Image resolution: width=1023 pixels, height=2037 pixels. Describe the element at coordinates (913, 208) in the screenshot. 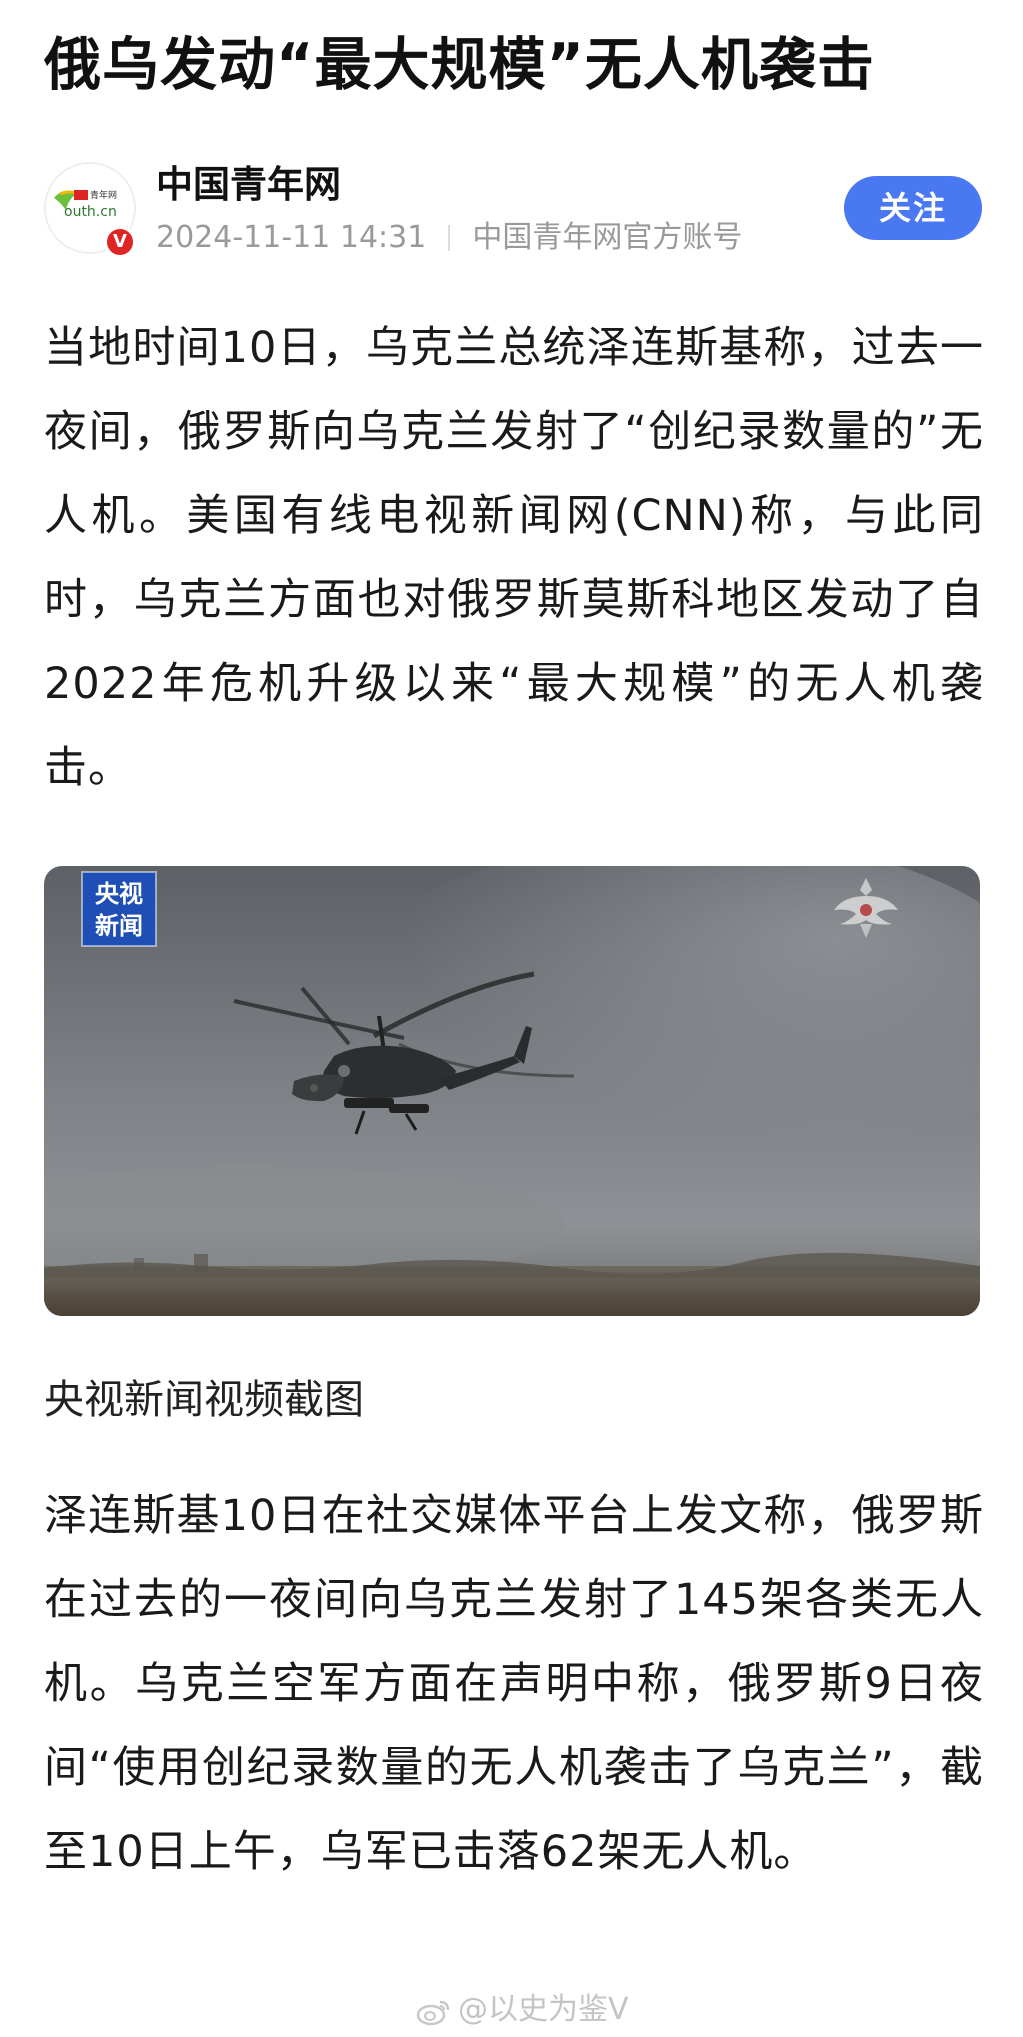

I see `follow-button: 关注` at that location.